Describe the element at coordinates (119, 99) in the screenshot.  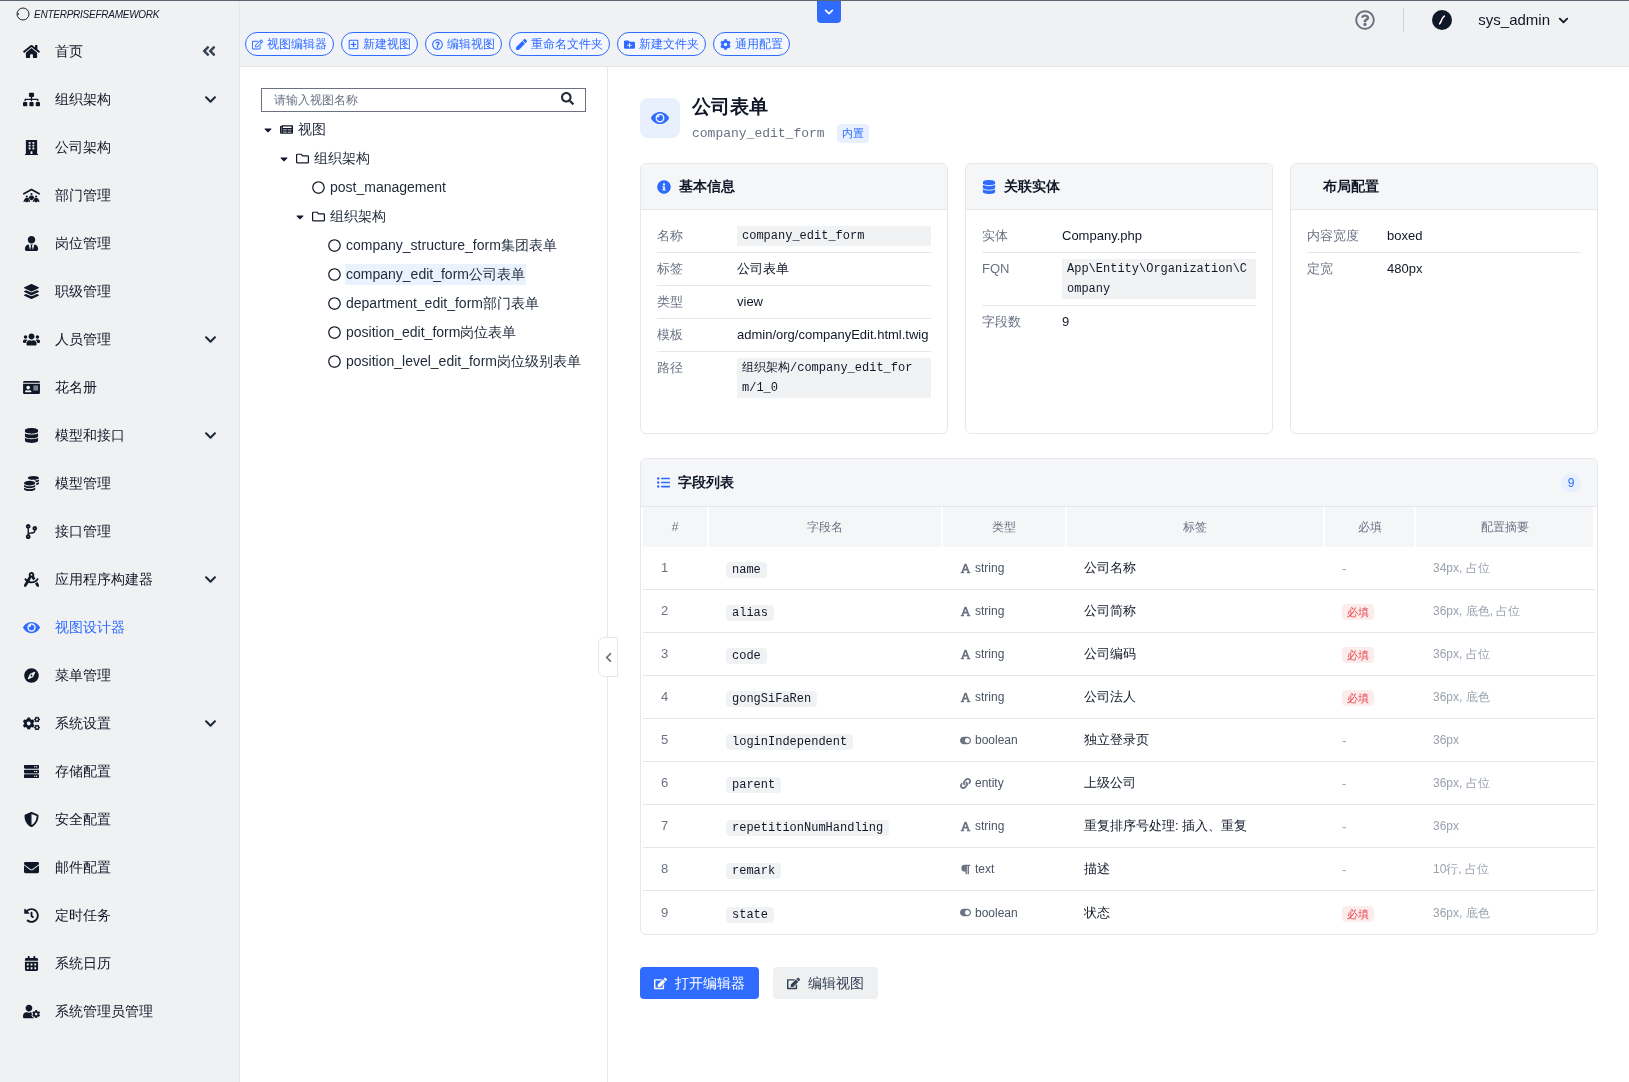
I see `nav-item: 组织架构` at that location.